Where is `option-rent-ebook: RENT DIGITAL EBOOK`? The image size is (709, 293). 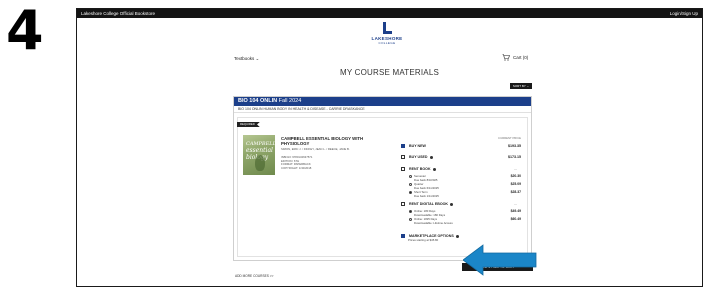
option-rent-ebook: RENT DIGITAL EBOOK is located at coordinates (461, 204).